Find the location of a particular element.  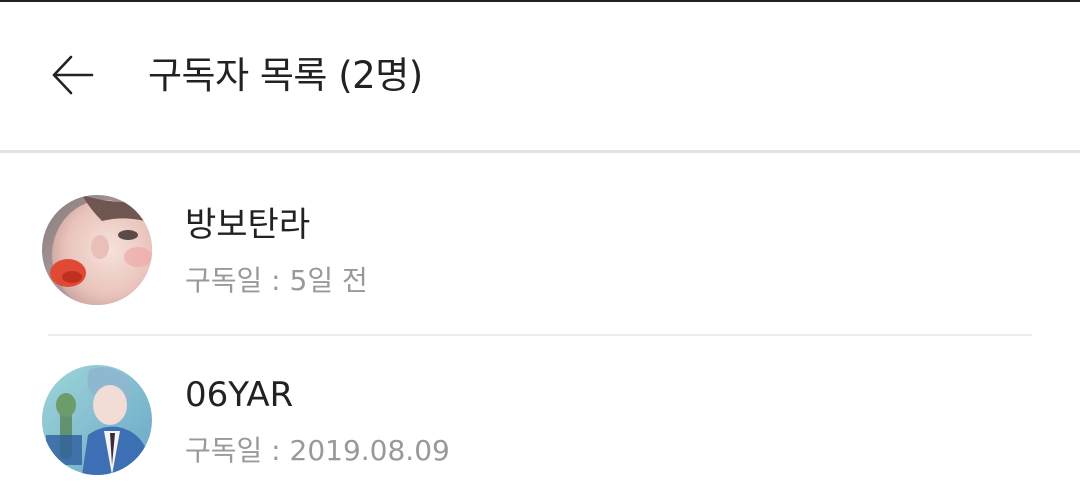

arrow-left-icon is located at coordinates (73, 77).